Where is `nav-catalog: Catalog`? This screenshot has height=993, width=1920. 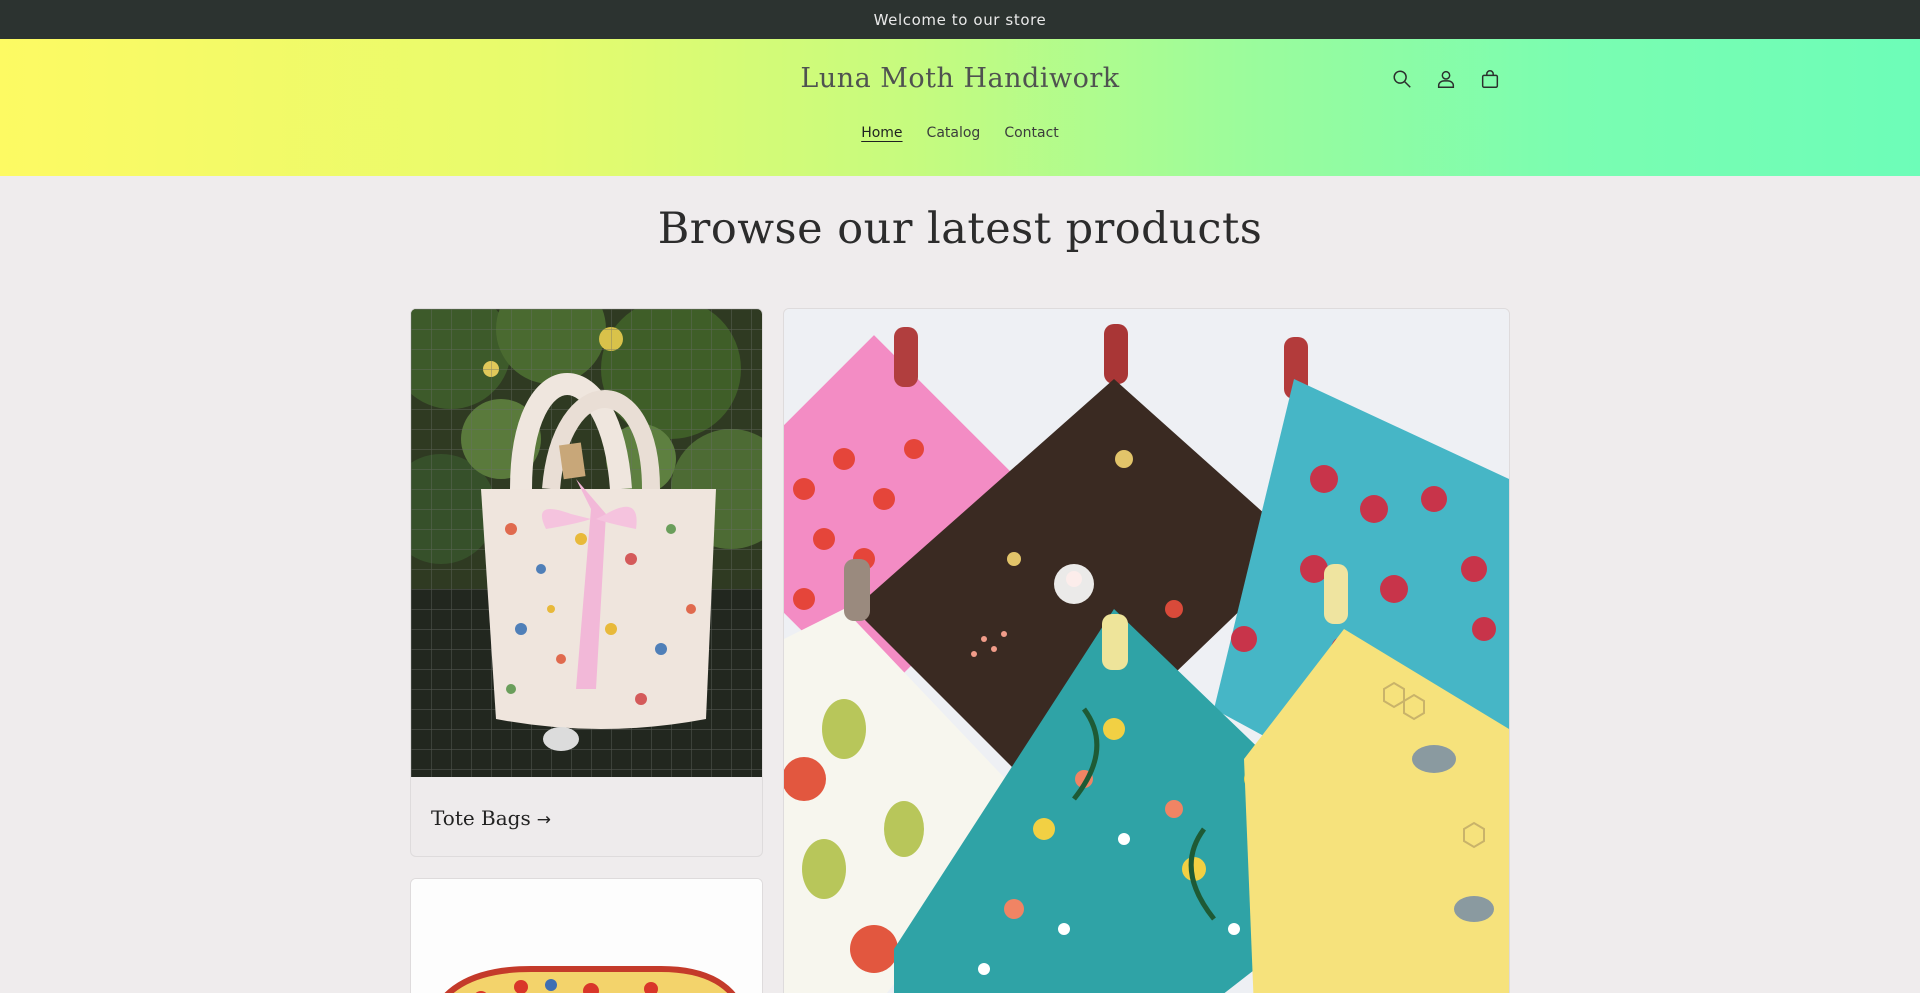 nav-catalog: Catalog is located at coordinates (954, 133).